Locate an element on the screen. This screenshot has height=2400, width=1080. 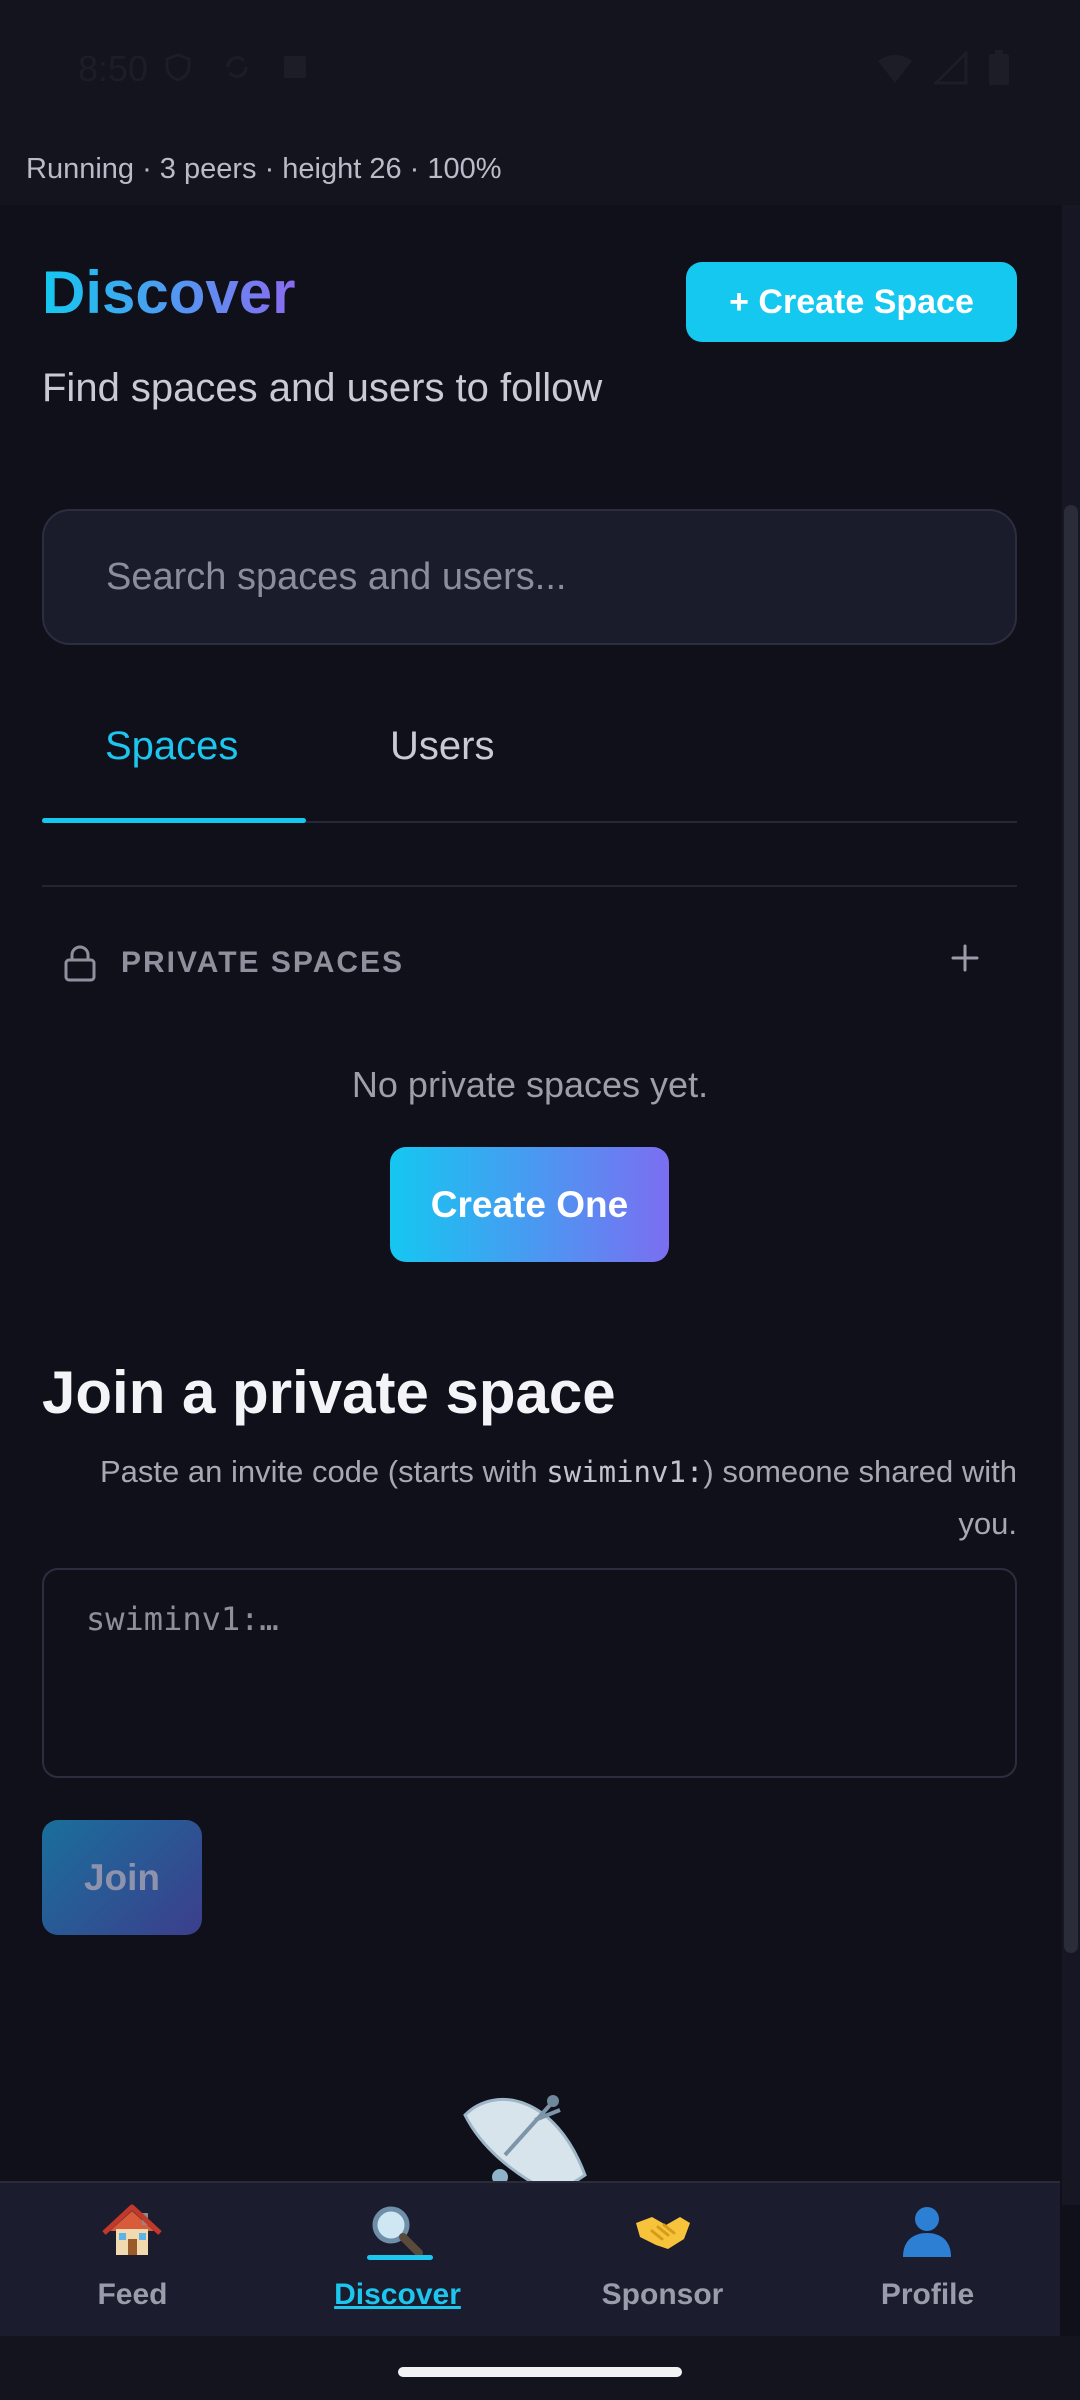
private-spaces-empty-text: No private spaces yet. is located at coordinates (530, 1084).